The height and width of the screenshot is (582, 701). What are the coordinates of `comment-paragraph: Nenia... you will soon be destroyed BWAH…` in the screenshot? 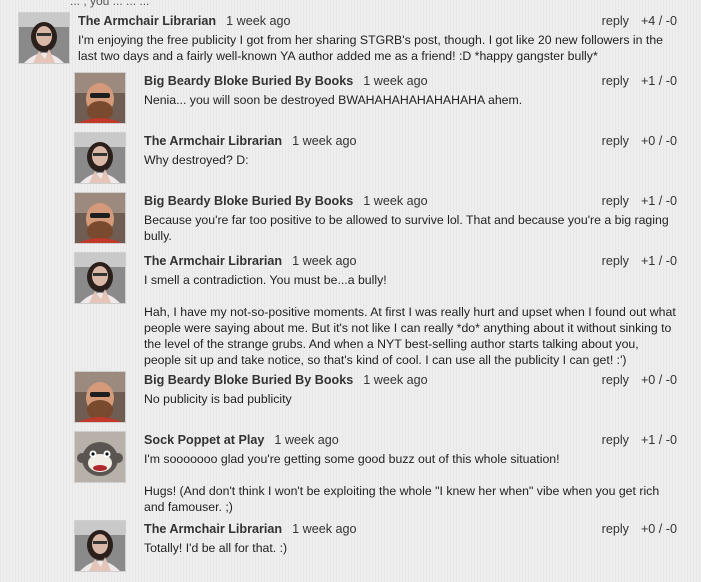 It's located at (333, 100).